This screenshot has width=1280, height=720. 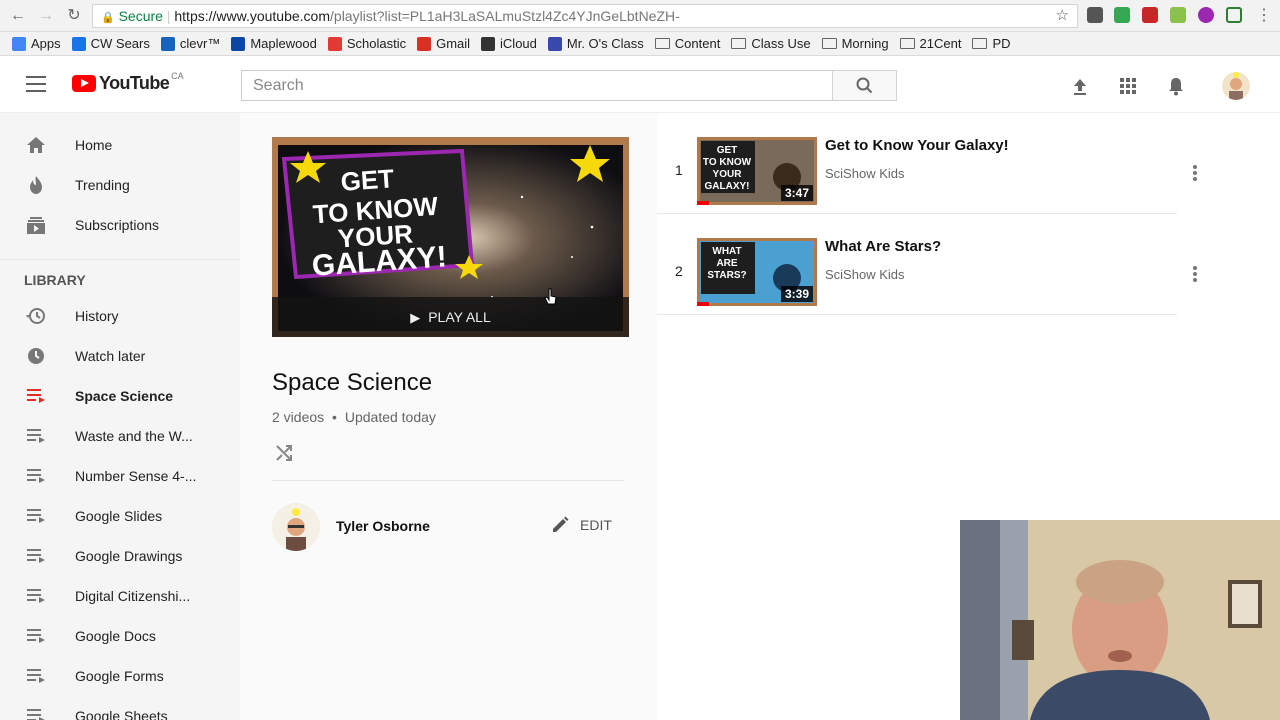 I want to click on bookmark-item: Class Use, so click(x=771, y=43).